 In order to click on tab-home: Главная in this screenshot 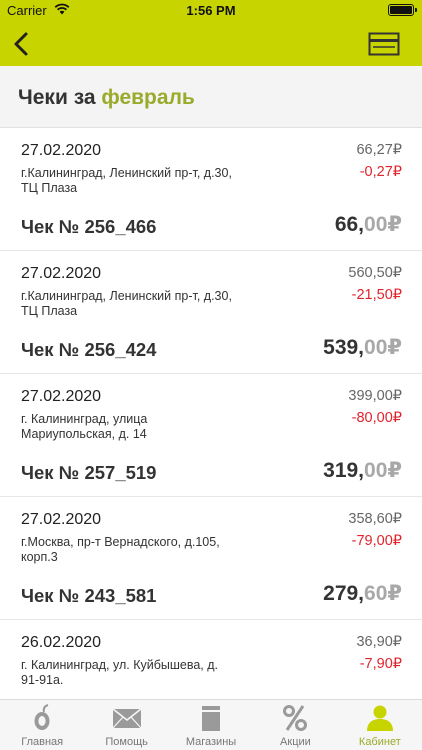, I will do `click(42, 725)`.